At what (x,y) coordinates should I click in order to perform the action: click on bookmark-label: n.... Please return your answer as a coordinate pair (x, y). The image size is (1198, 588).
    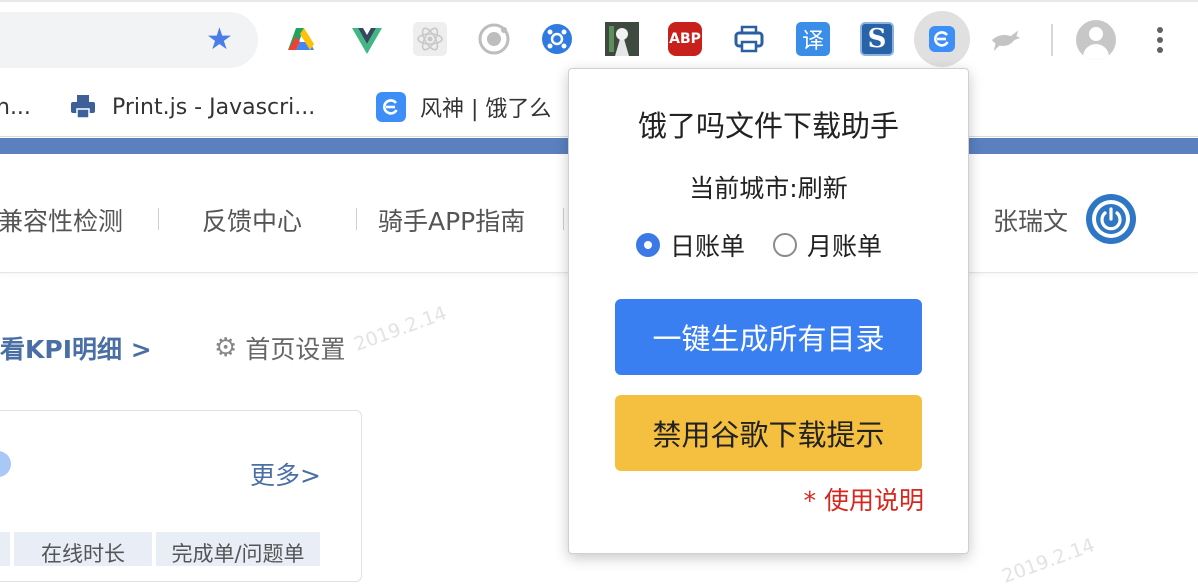
    Looking at the image, I should click on (15, 107).